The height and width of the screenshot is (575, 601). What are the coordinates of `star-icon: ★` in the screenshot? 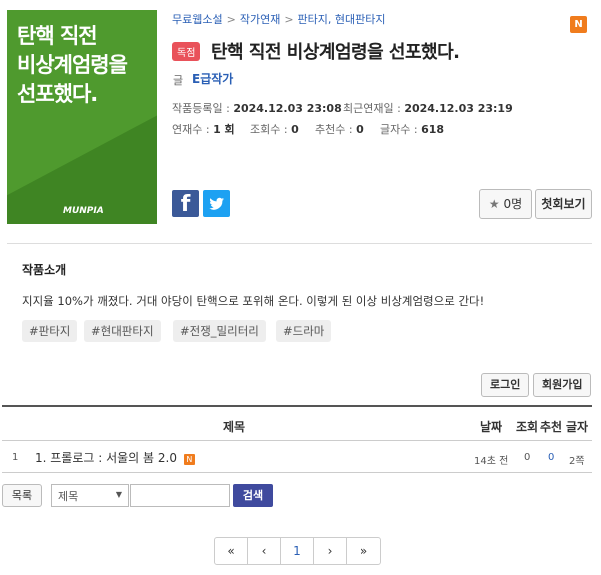 It's located at (494, 204).